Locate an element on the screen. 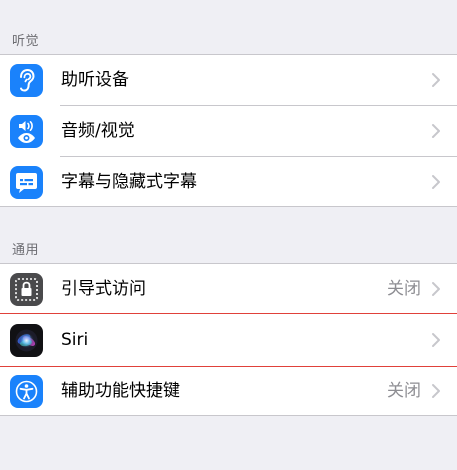  section-header-general: 通用 is located at coordinates (26, 250).